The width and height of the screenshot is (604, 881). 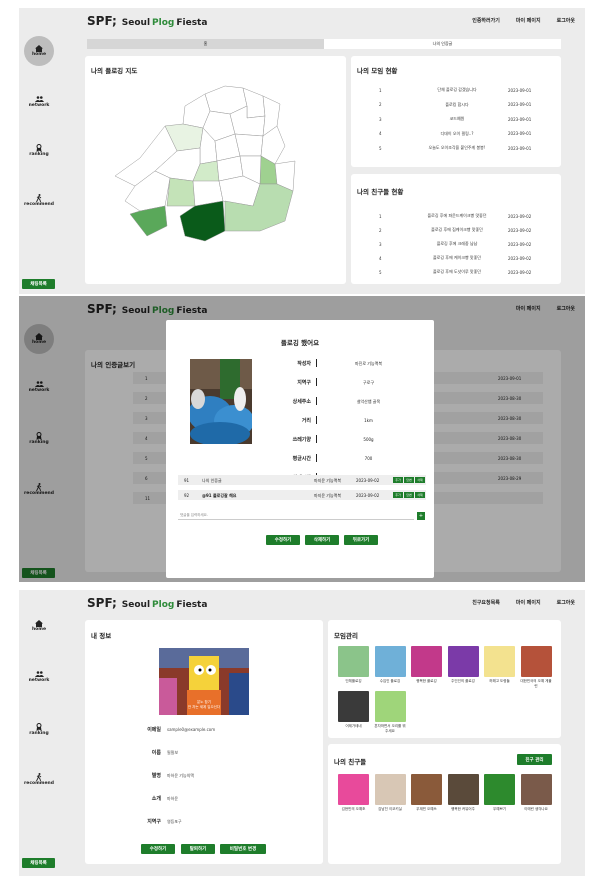 What do you see at coordinates (322, 540) in the screenshot?
I see `delete-button: 삭제하기` at bounding box center [322, 540].